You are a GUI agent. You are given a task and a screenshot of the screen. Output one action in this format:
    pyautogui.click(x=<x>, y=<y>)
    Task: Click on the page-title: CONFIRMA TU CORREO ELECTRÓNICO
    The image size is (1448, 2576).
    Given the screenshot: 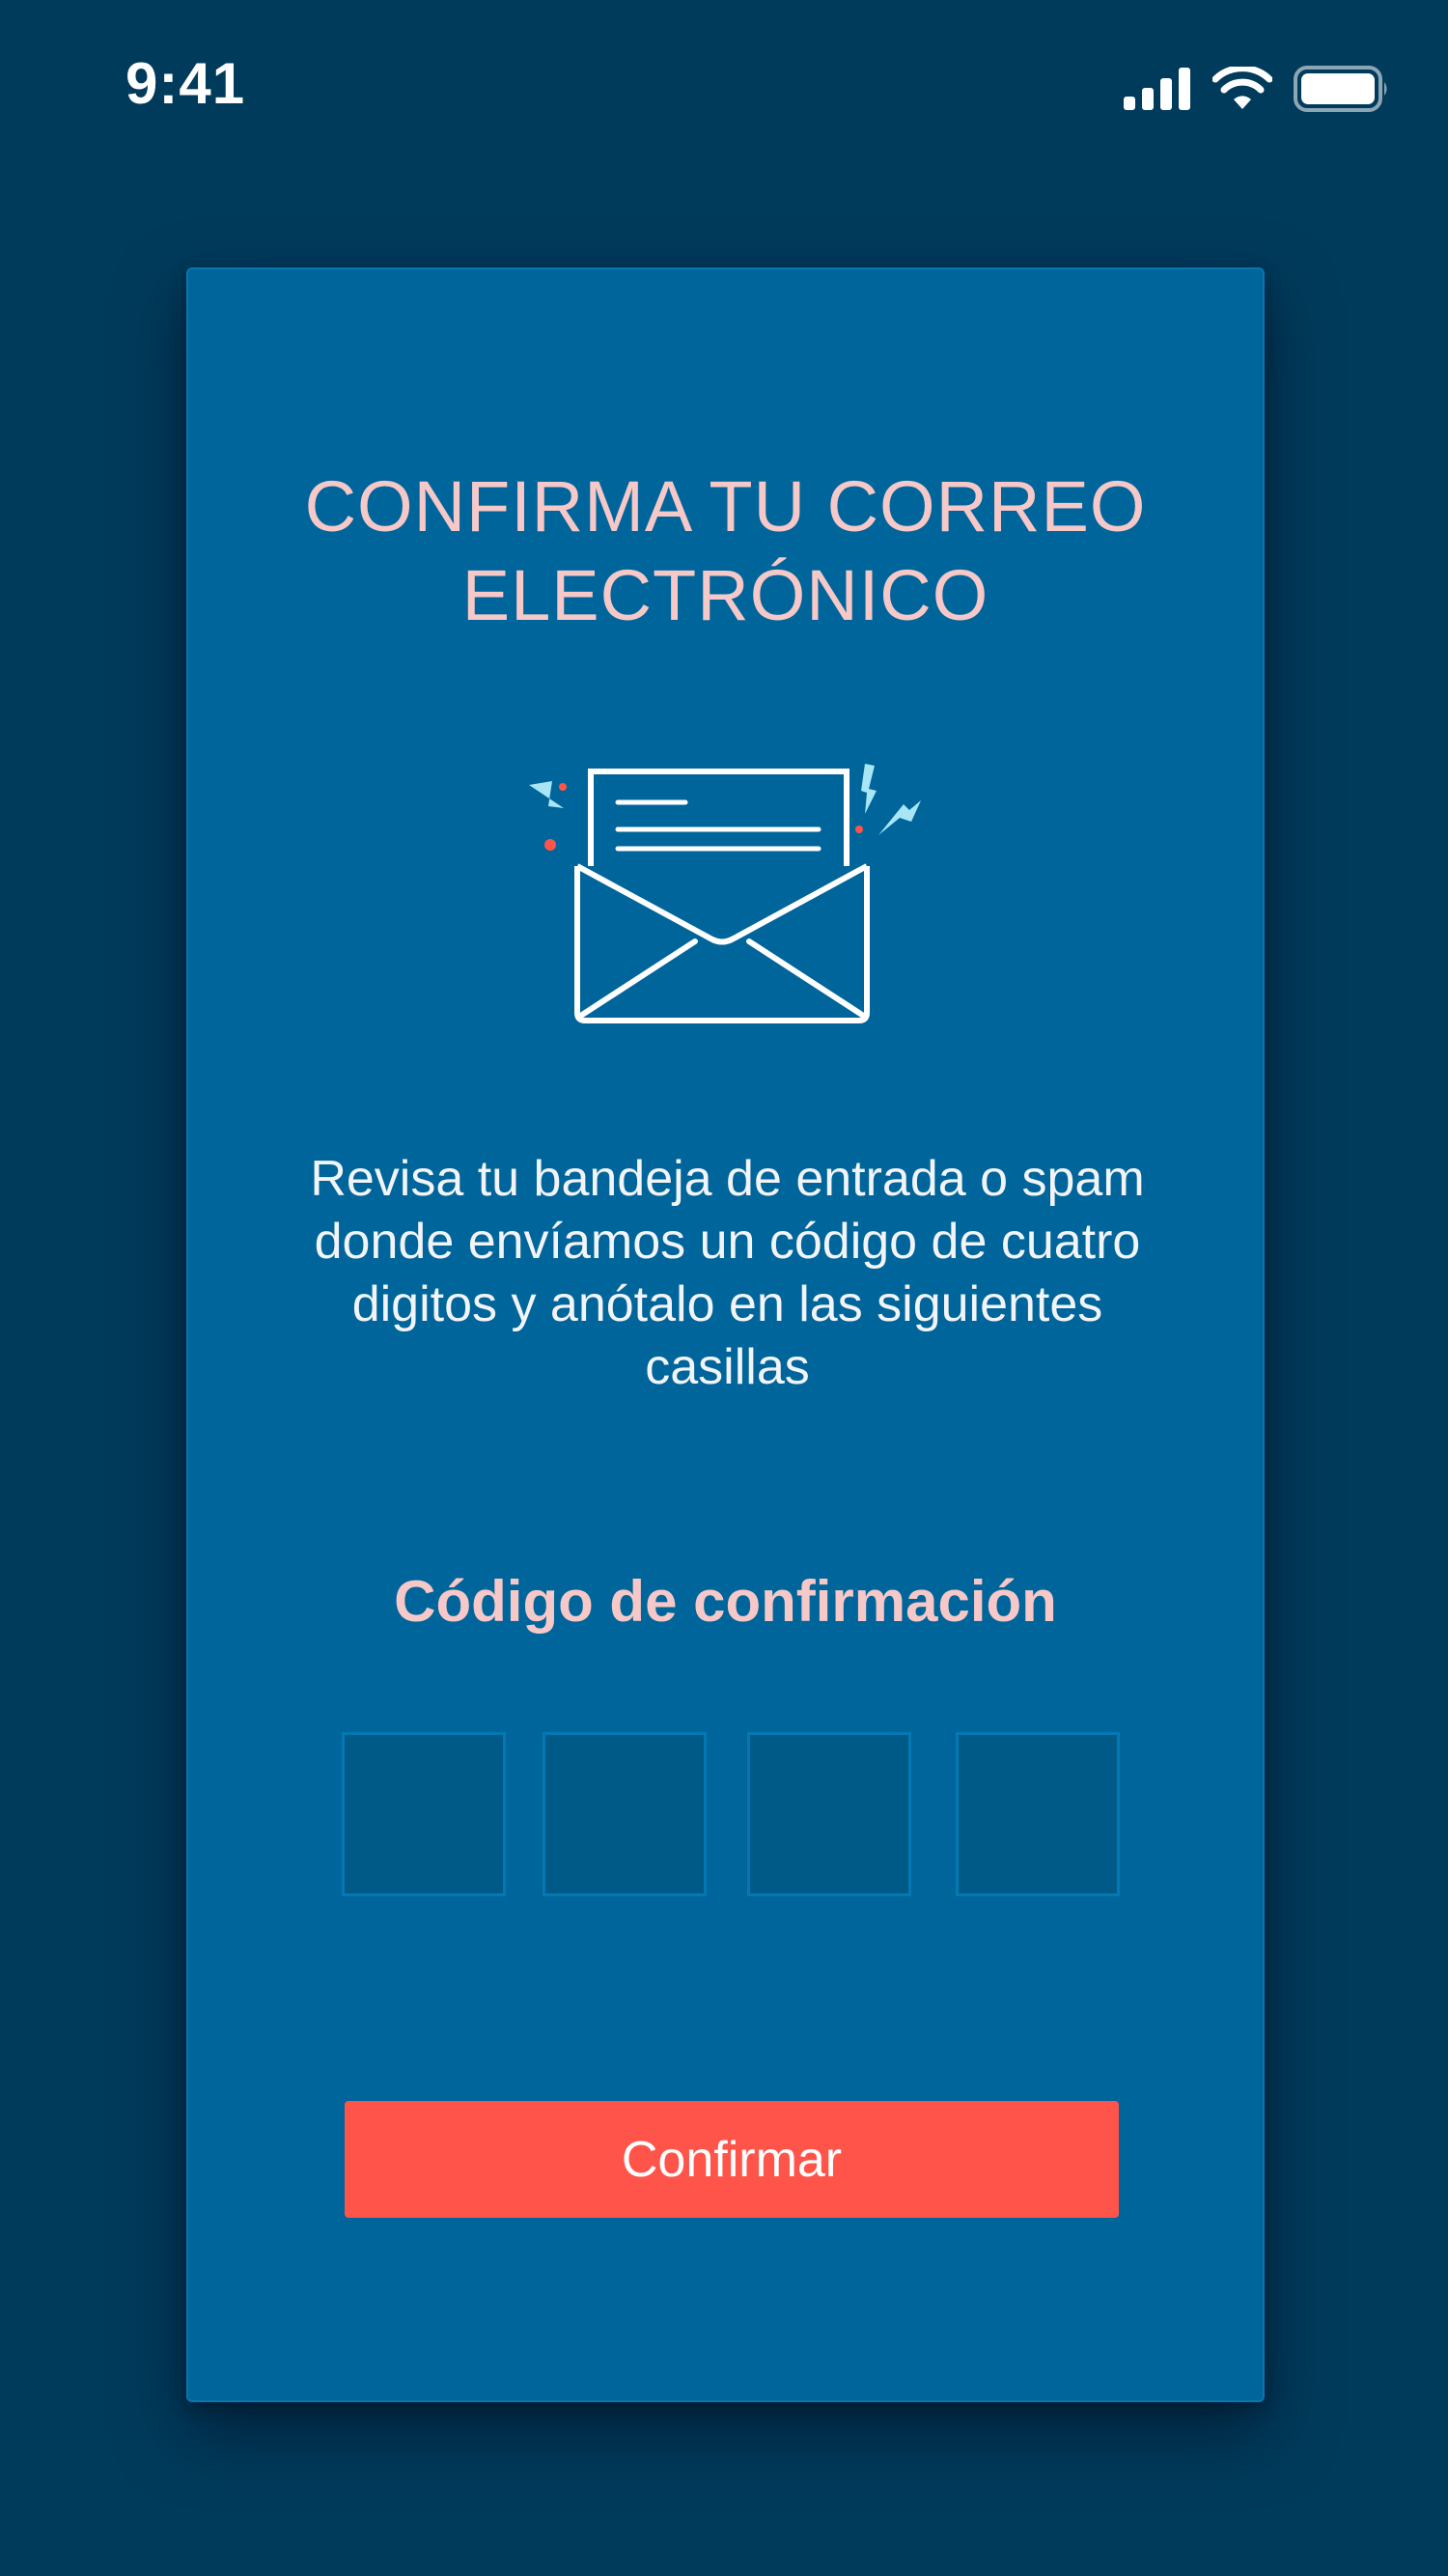 What is the action you would take?
    pyautogui.click(x=725, y=551)
    